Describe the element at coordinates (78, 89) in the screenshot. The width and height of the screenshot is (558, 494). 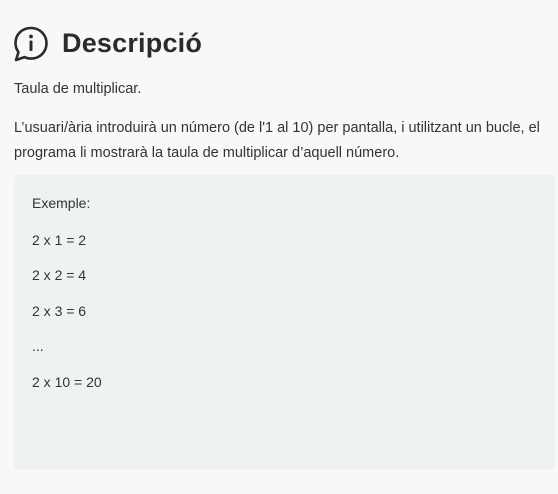
I see `intro-text: Taula de multiplicar.` at that location.